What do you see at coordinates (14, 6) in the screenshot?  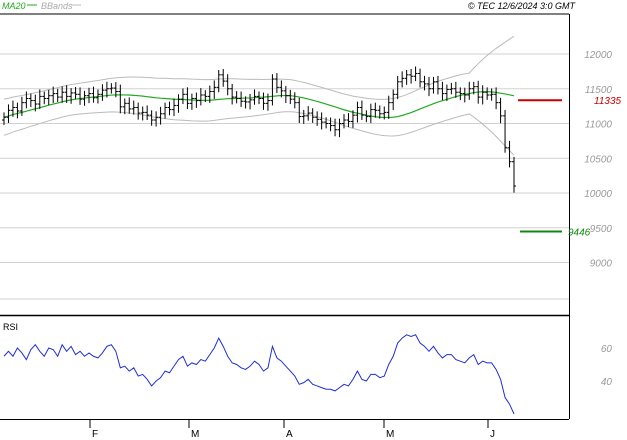 I see `legend-ma20: MA20` at bounding box center [14, 6].